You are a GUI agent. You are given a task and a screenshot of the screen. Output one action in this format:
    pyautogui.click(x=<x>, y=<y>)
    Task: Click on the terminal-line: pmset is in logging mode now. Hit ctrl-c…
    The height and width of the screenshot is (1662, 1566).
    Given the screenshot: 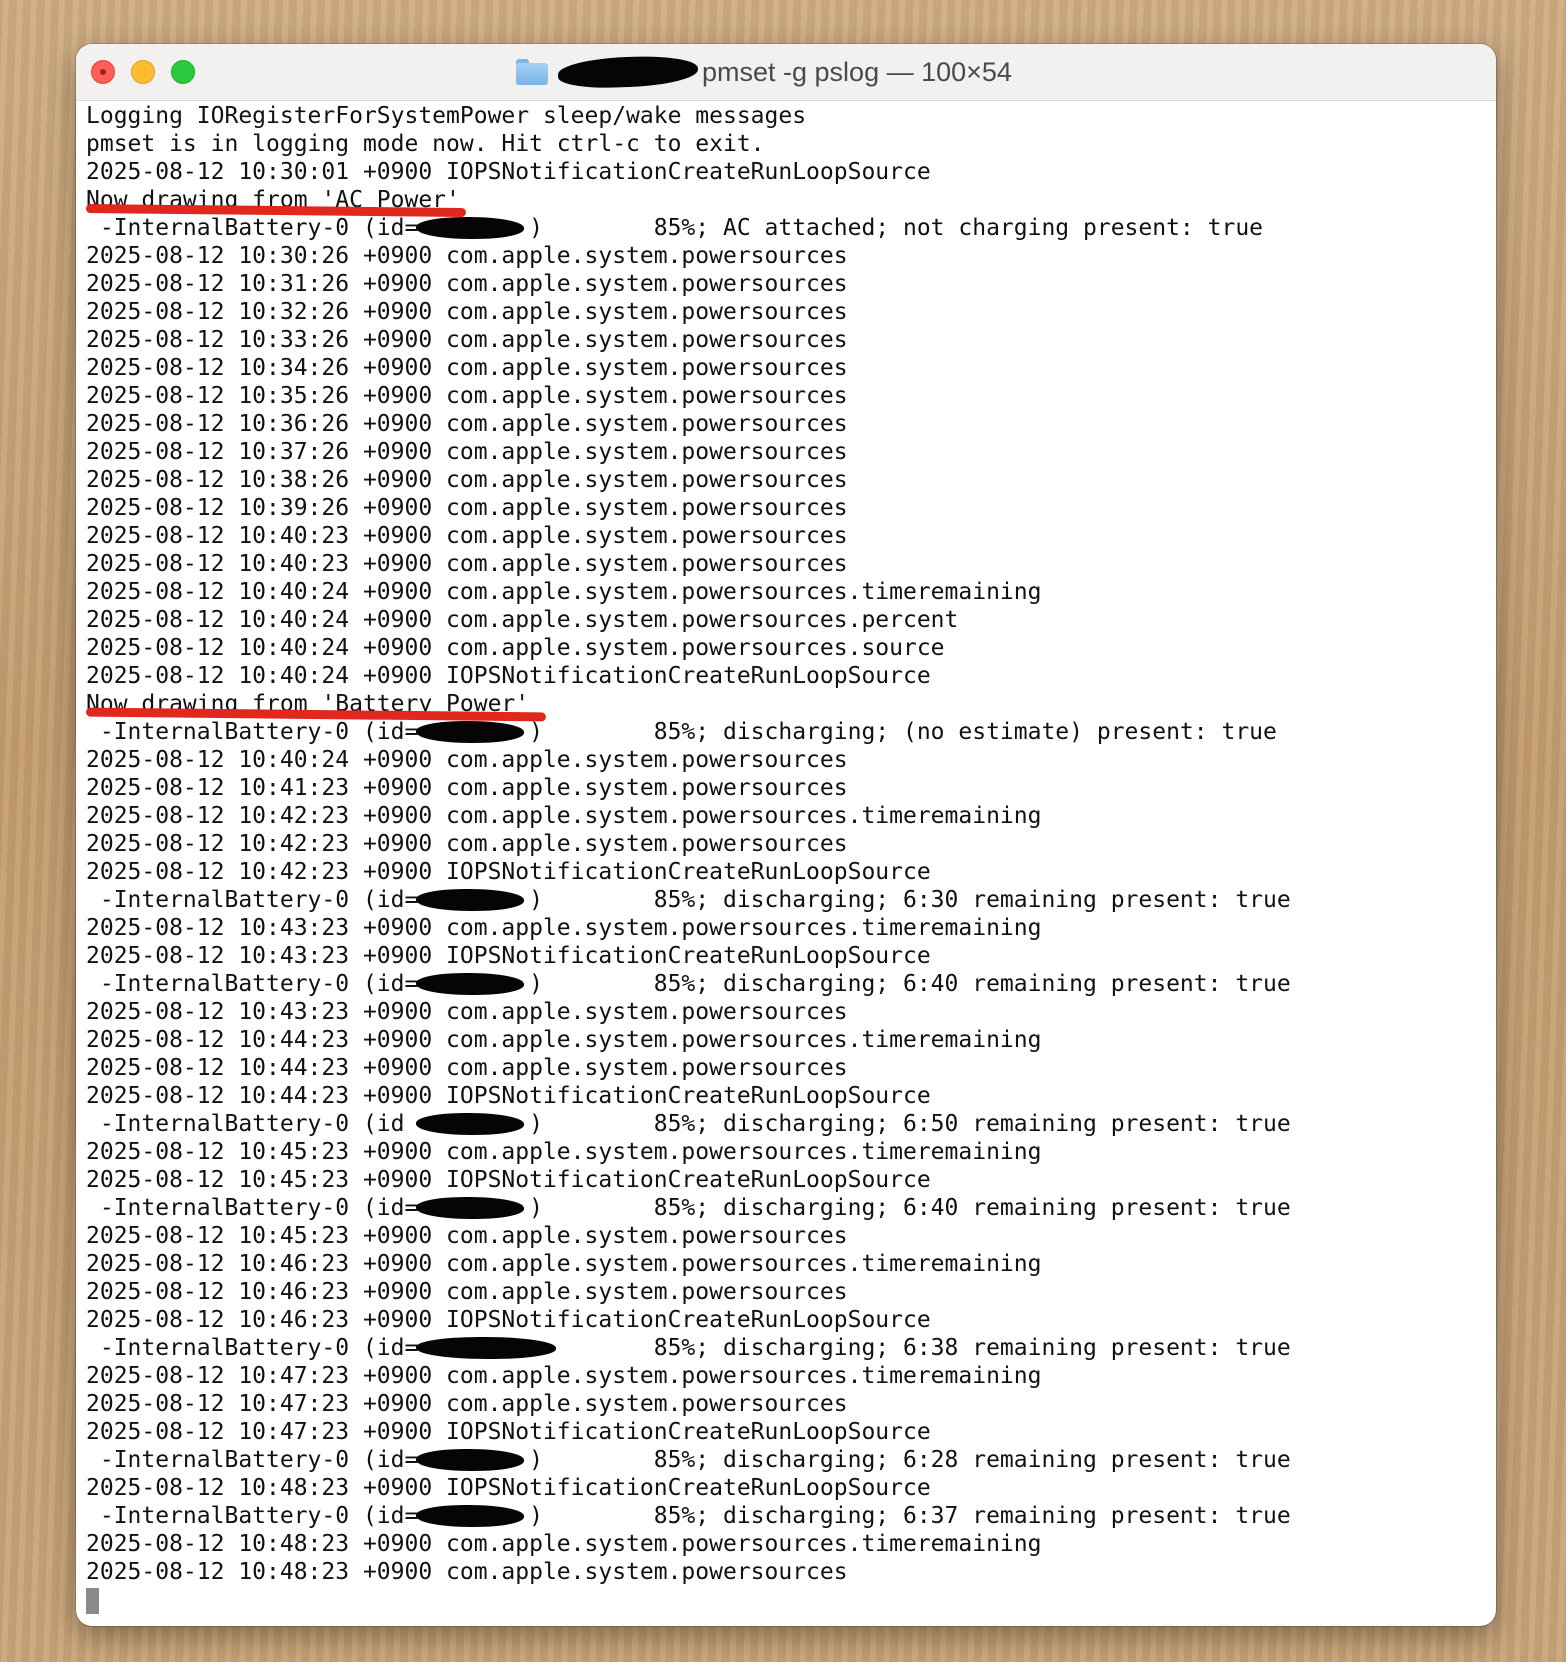 What is the action you would take?
    pyautogui.click(x=425, y=144)
    